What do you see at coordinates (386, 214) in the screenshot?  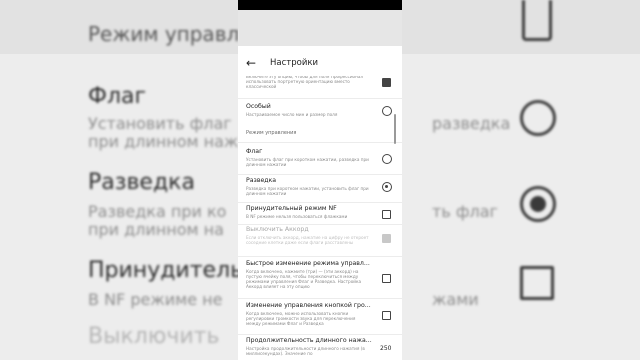 I see `forced-nf-checkbox` at bounding box center [386, 214].